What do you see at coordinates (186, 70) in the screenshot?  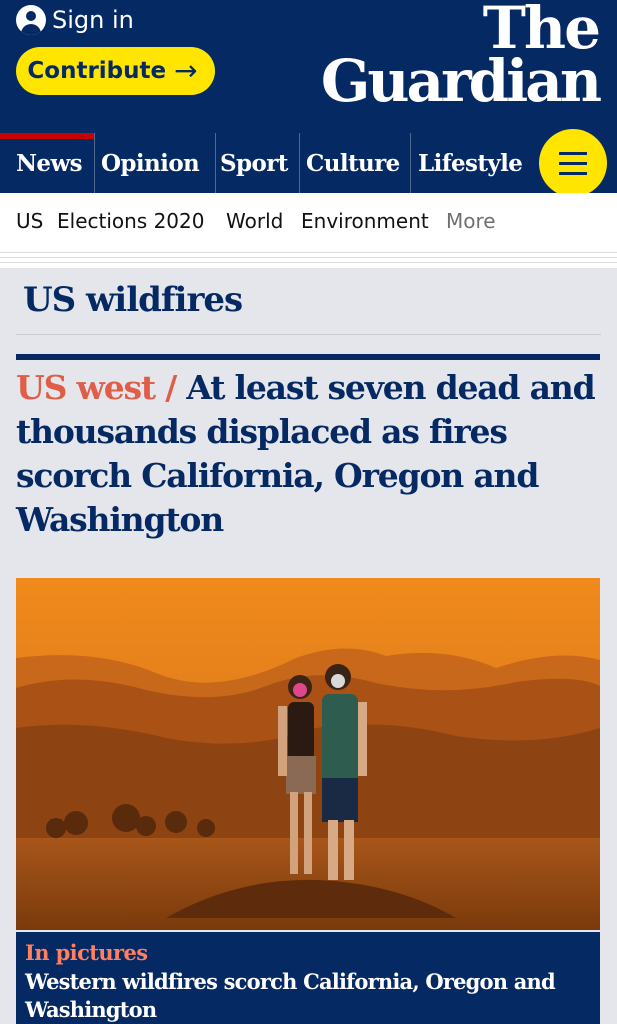 I see `arrow-right-icon: →` at bounding box center [186, 70].